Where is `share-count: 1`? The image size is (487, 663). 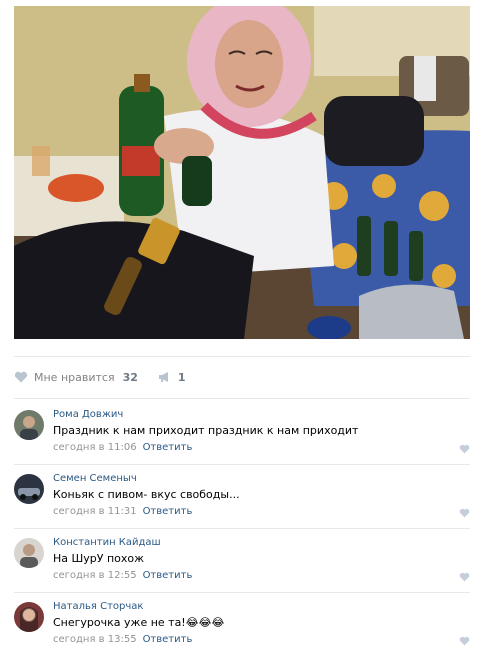
share-count: 1 is located at coordinates (181, 377).